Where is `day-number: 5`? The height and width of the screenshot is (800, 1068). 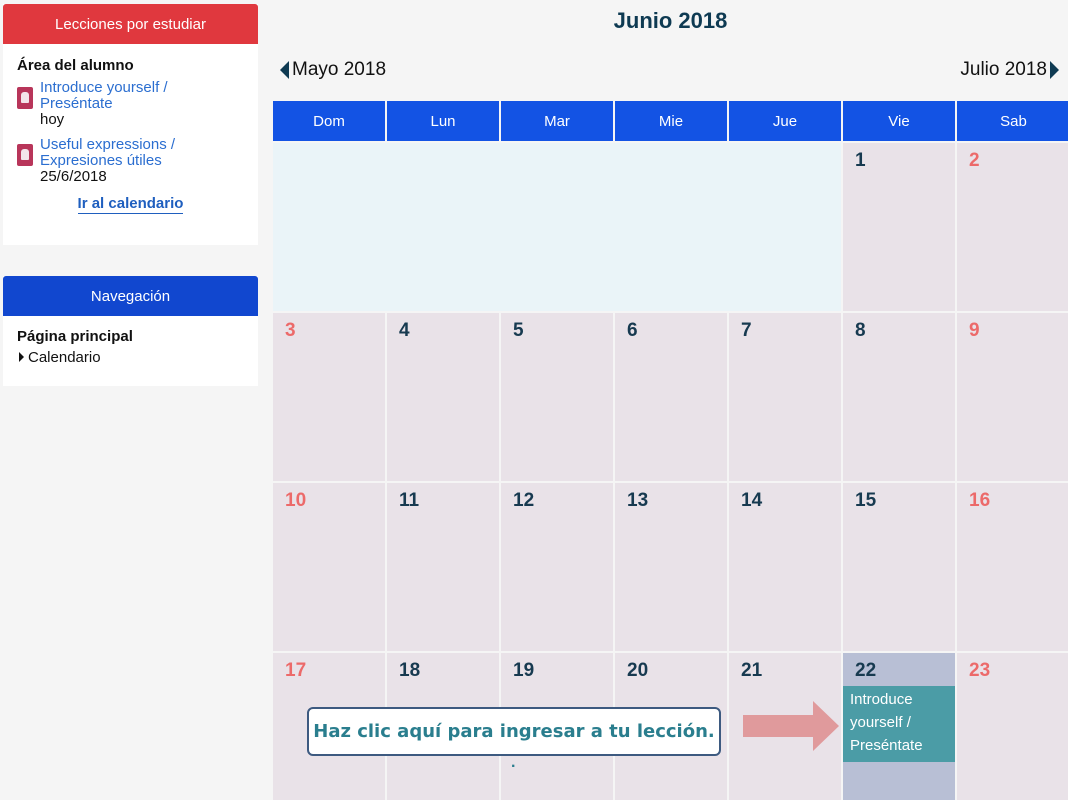 day-number: 5 is located at coordinates (518, 330).